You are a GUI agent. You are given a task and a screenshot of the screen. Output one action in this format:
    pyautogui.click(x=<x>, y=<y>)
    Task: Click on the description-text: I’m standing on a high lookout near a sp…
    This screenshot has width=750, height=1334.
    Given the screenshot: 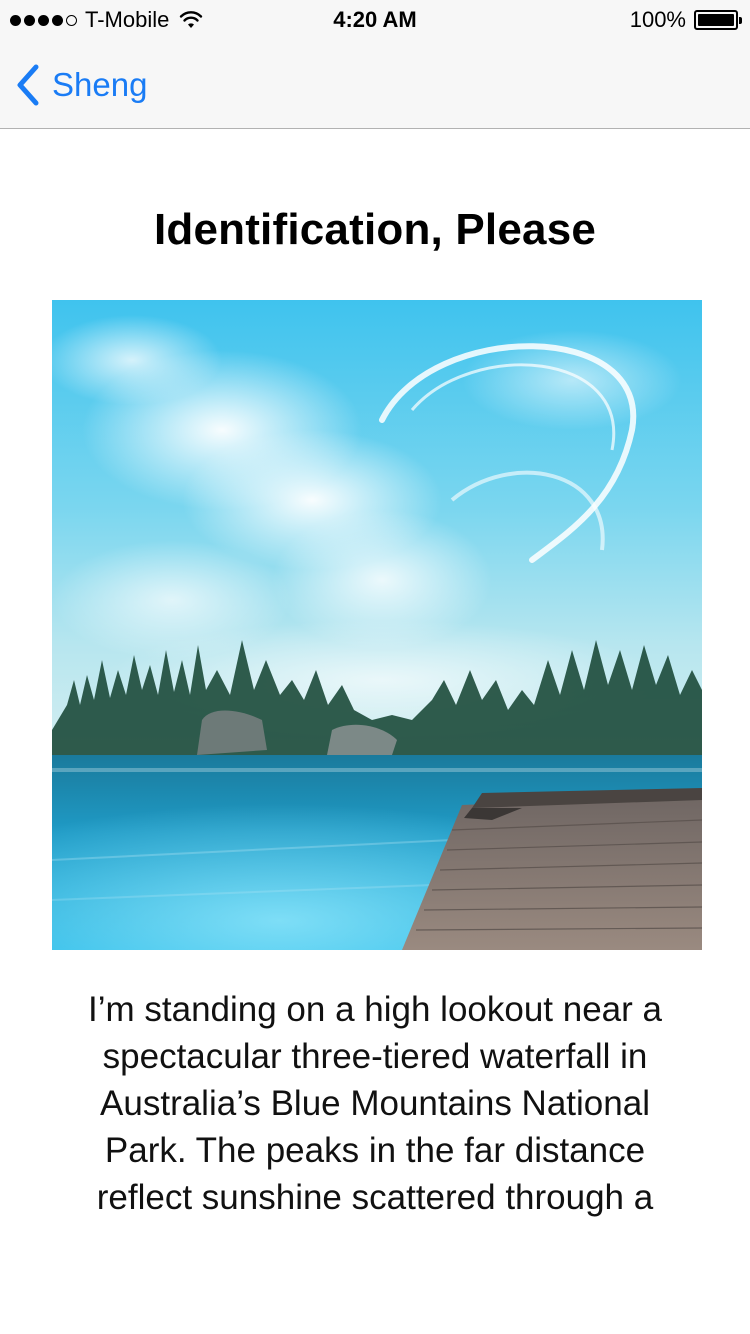 What is the action you would take?
    pyautogui.click(x=375, y=1103)
    